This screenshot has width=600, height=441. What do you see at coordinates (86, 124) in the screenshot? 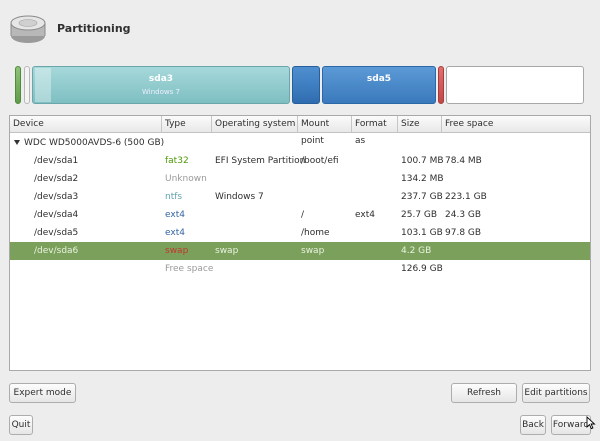
I see `column-header-device: Device` at bounding box center [86, 124].